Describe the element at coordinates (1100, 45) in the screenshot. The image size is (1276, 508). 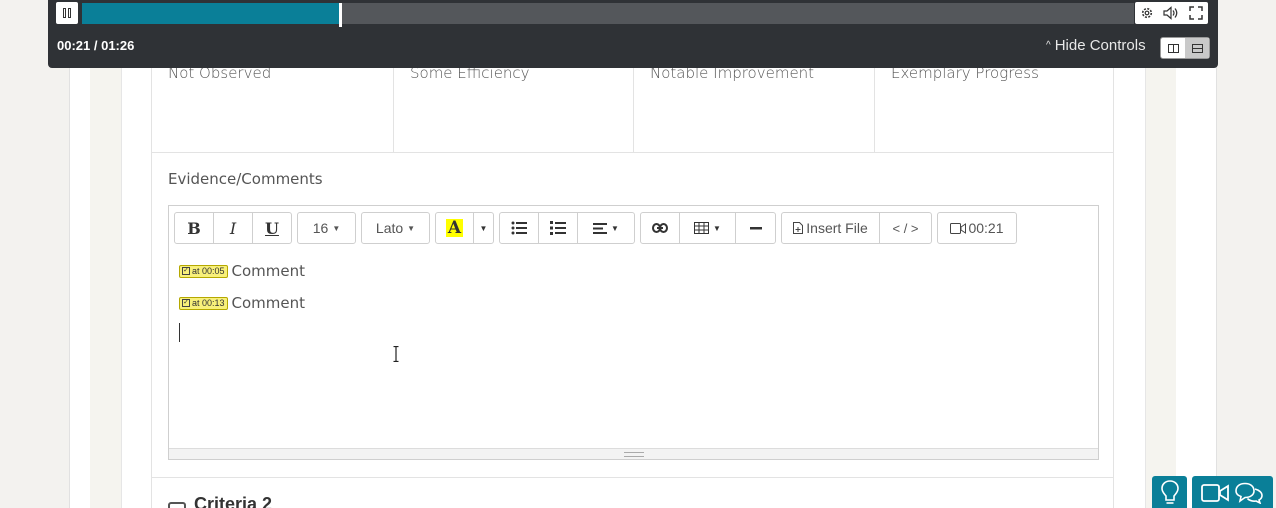
I see `hide-controls-label: Hide Controls` at that location.